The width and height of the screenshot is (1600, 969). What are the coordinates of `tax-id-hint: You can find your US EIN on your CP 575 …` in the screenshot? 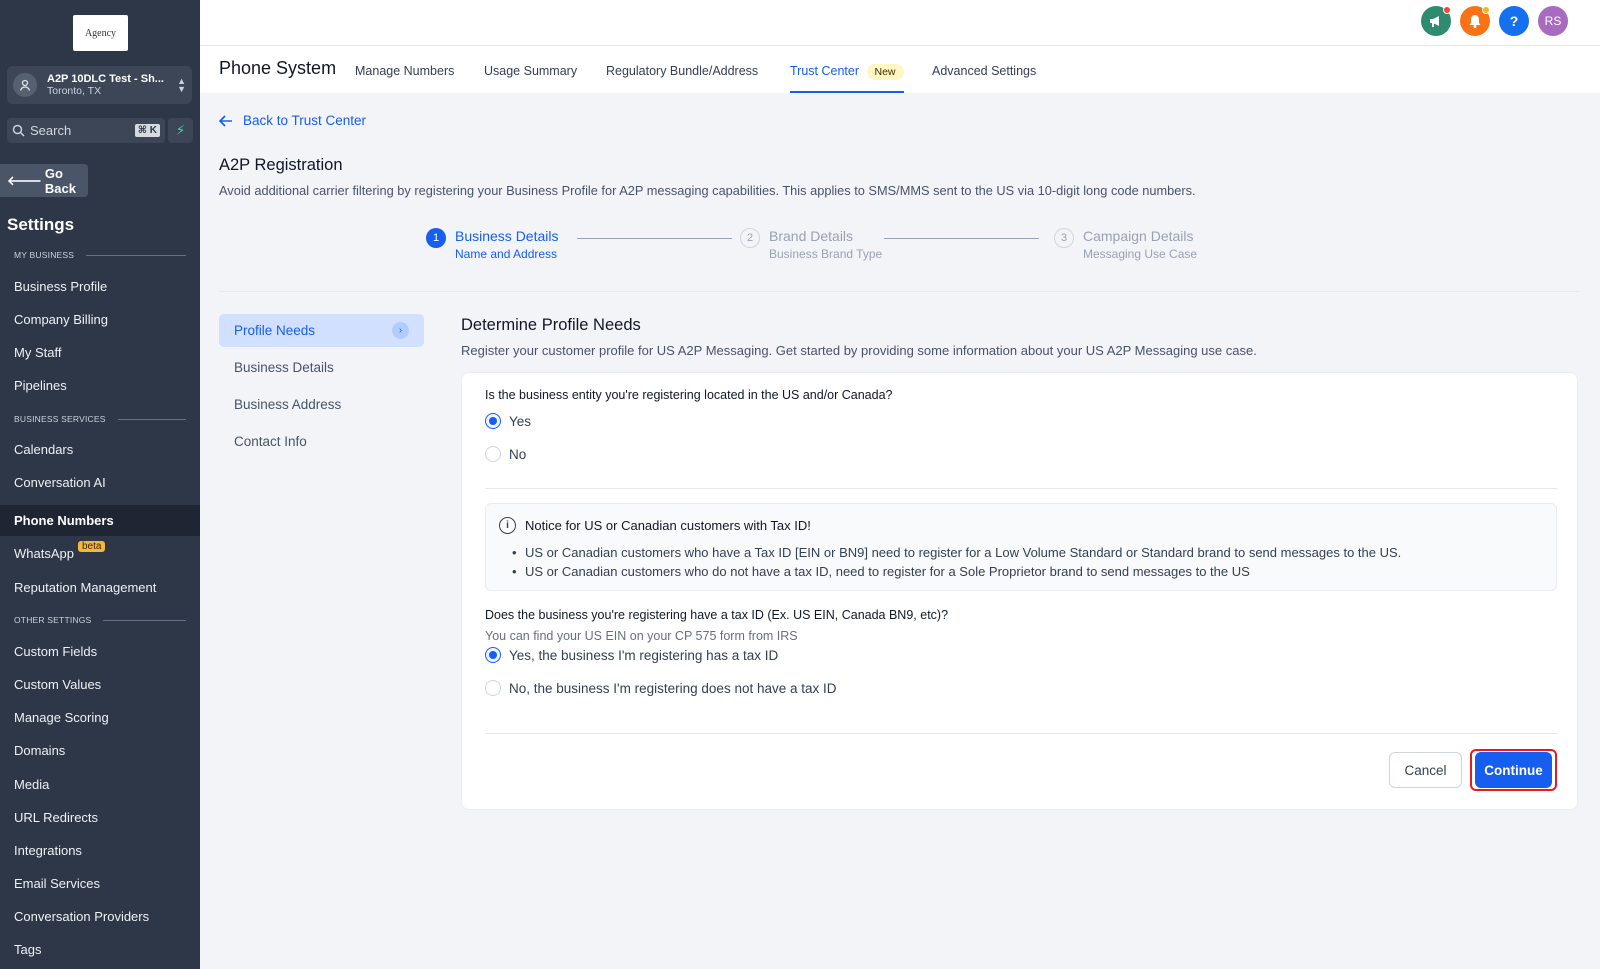 It's located at (641, 636).